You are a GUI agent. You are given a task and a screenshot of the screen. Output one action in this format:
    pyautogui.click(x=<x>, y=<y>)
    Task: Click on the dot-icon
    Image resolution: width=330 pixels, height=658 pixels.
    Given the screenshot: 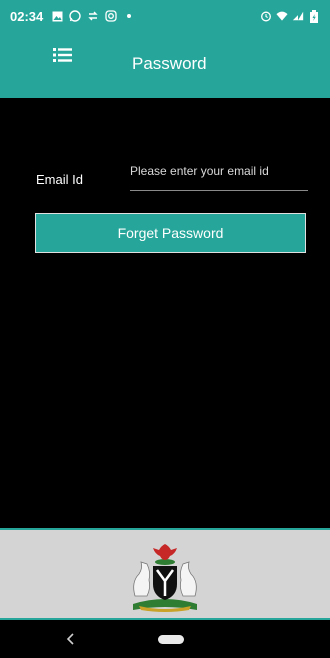 What is the action you would take?
    pyautogui.click(x=129, y=16)
    